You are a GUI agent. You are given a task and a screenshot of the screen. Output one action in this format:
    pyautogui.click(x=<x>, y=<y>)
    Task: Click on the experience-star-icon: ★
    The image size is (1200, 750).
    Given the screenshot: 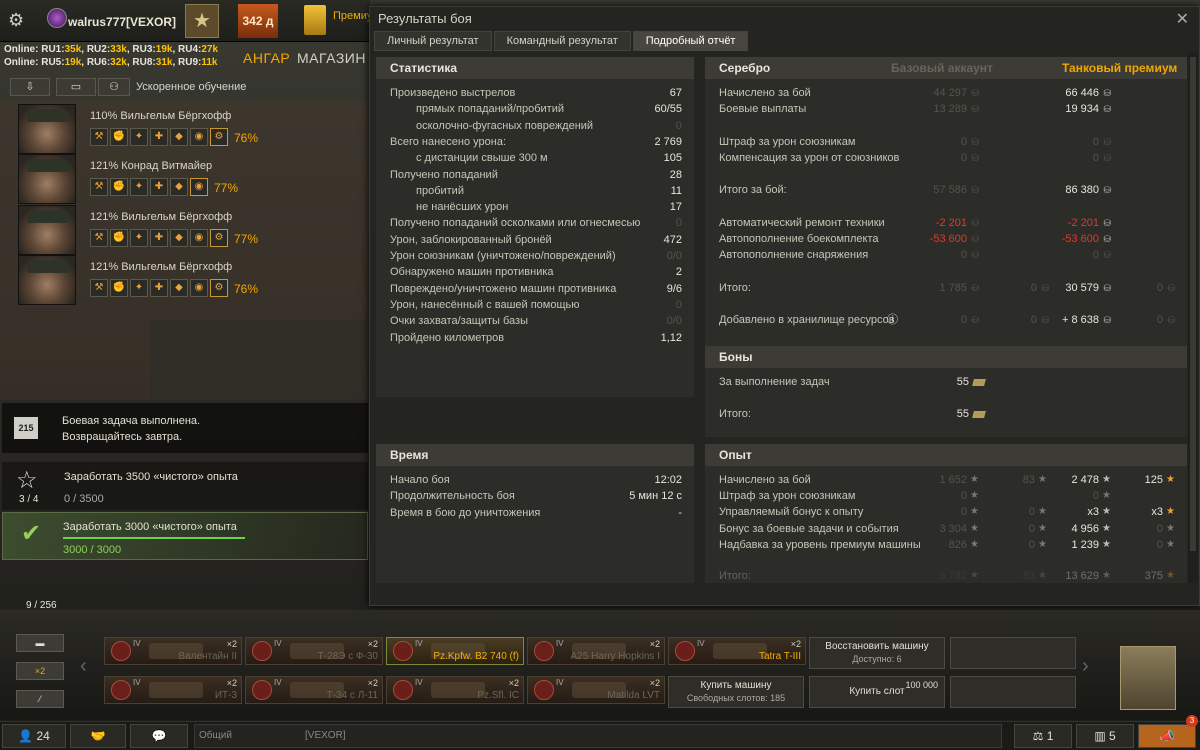 What is the action you would take?
    pyautogui.click(x=1106, y=479)
    